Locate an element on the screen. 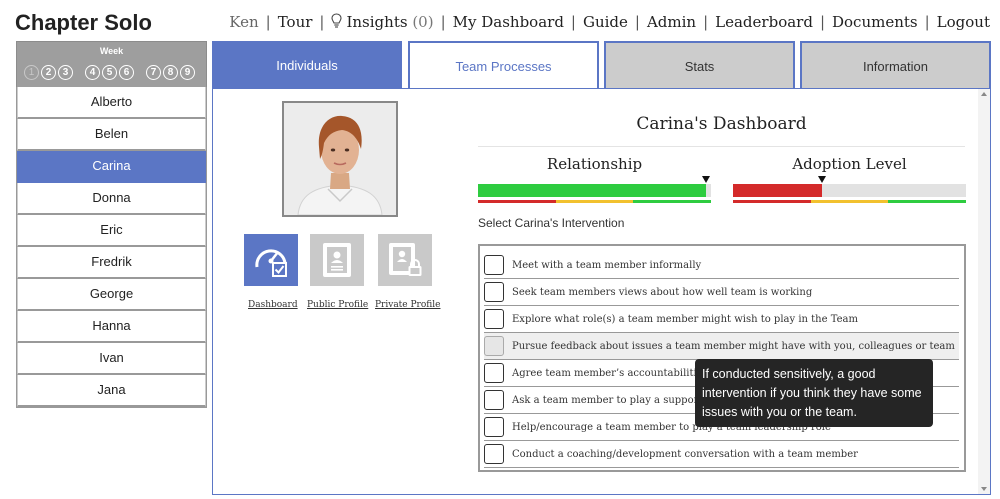  current-user: Ken is located at coordinates (244, 22).